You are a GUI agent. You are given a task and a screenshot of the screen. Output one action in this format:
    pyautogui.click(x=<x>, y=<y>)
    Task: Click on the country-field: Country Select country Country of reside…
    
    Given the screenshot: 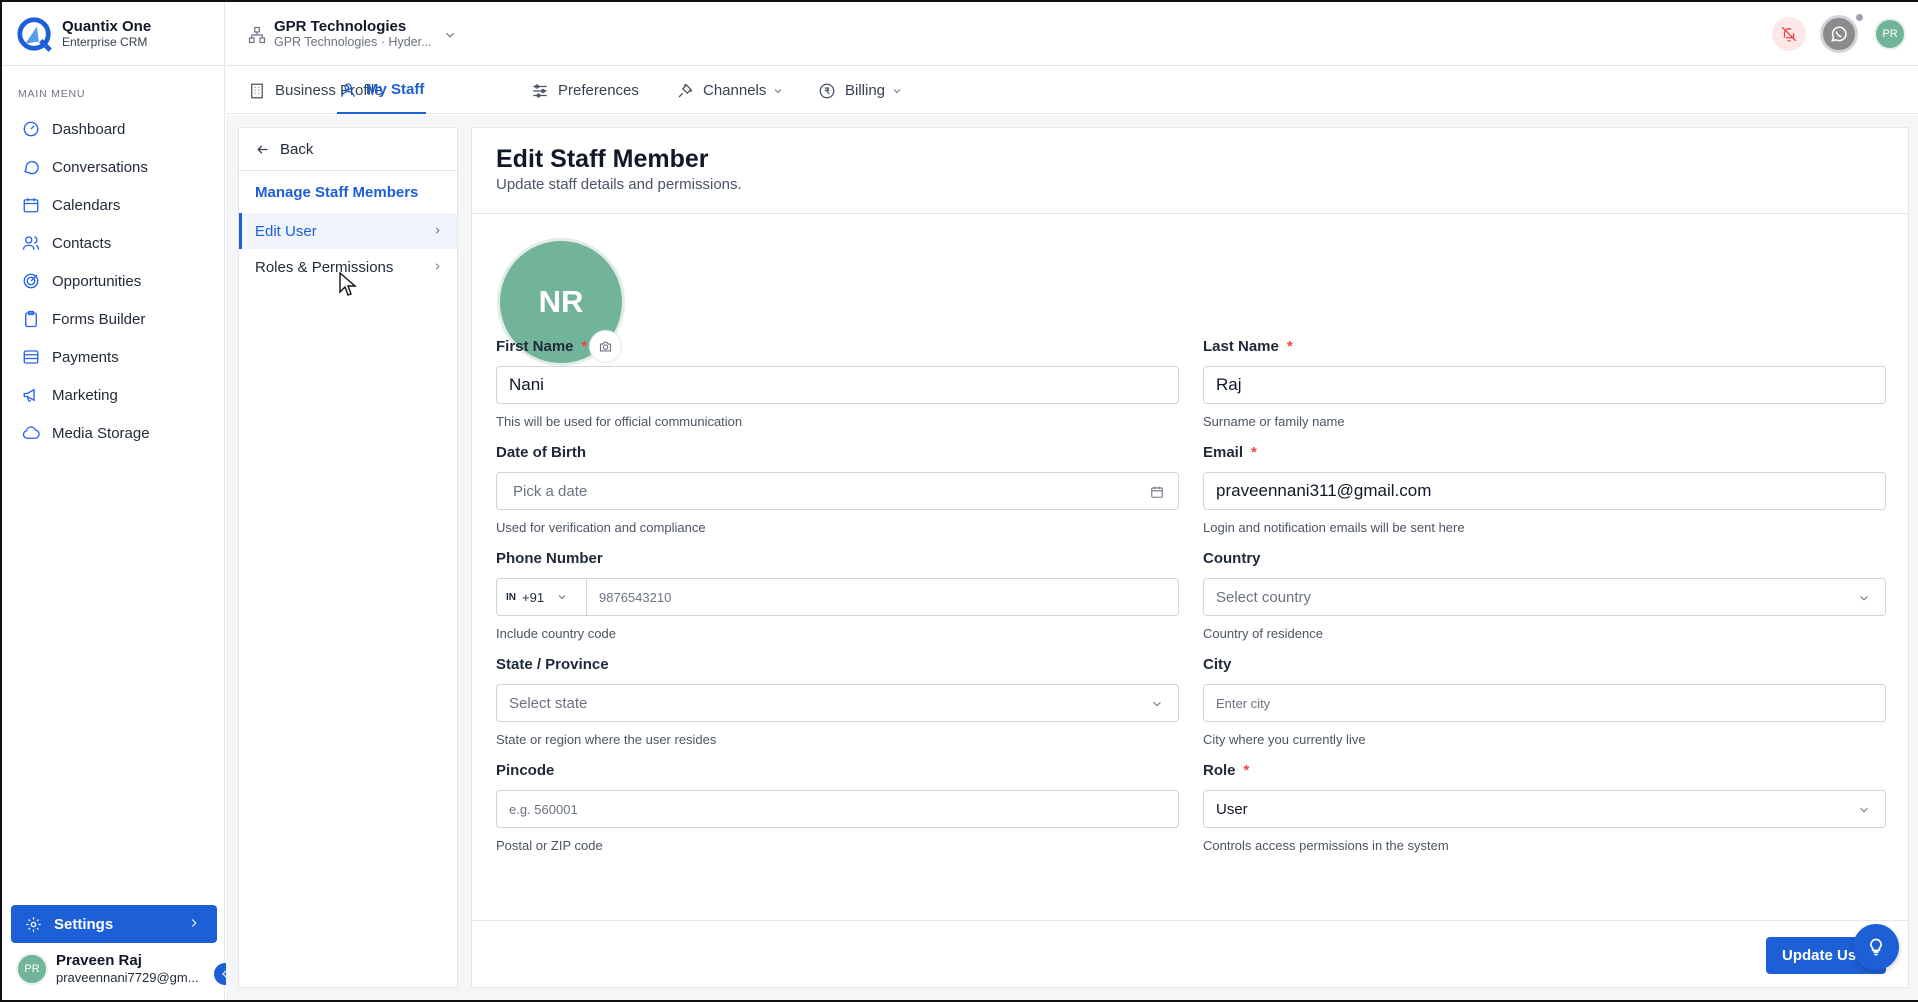 What is the action you would take?
    pyautogui.click(x=1544, y=595)
    